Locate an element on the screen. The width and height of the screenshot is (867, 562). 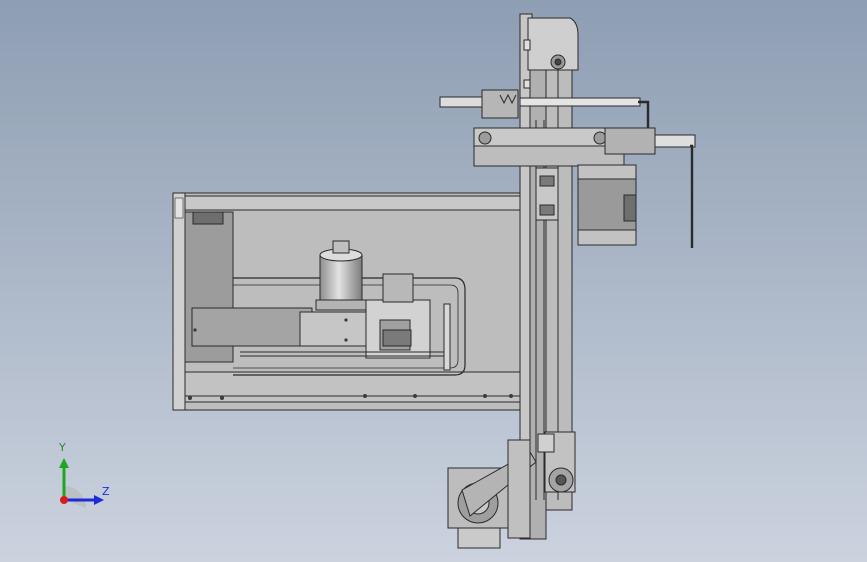
coordinate-triad: Y Z is located at coordinates (85, 478).